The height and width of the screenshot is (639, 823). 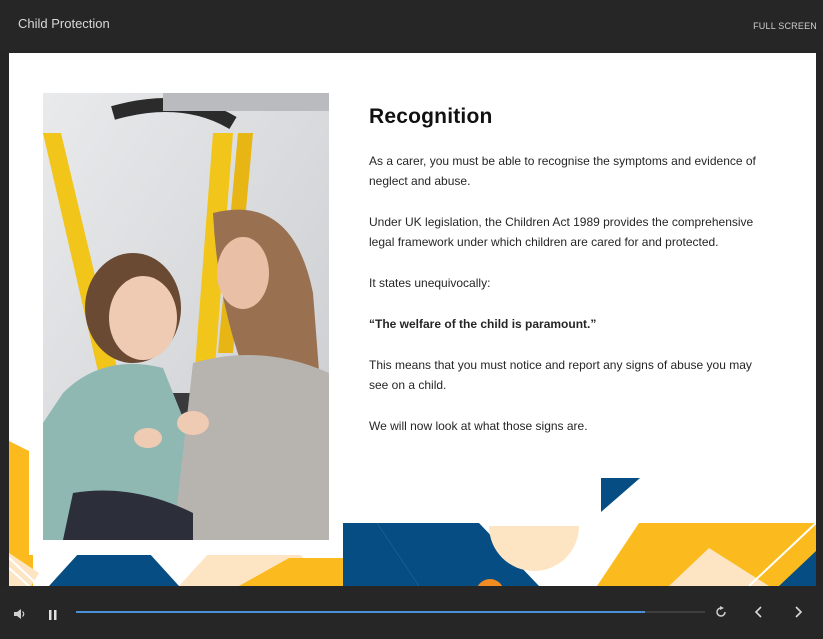 I want to click on paragraph-states: It states unequivocally:, so click(x=430, y=283).